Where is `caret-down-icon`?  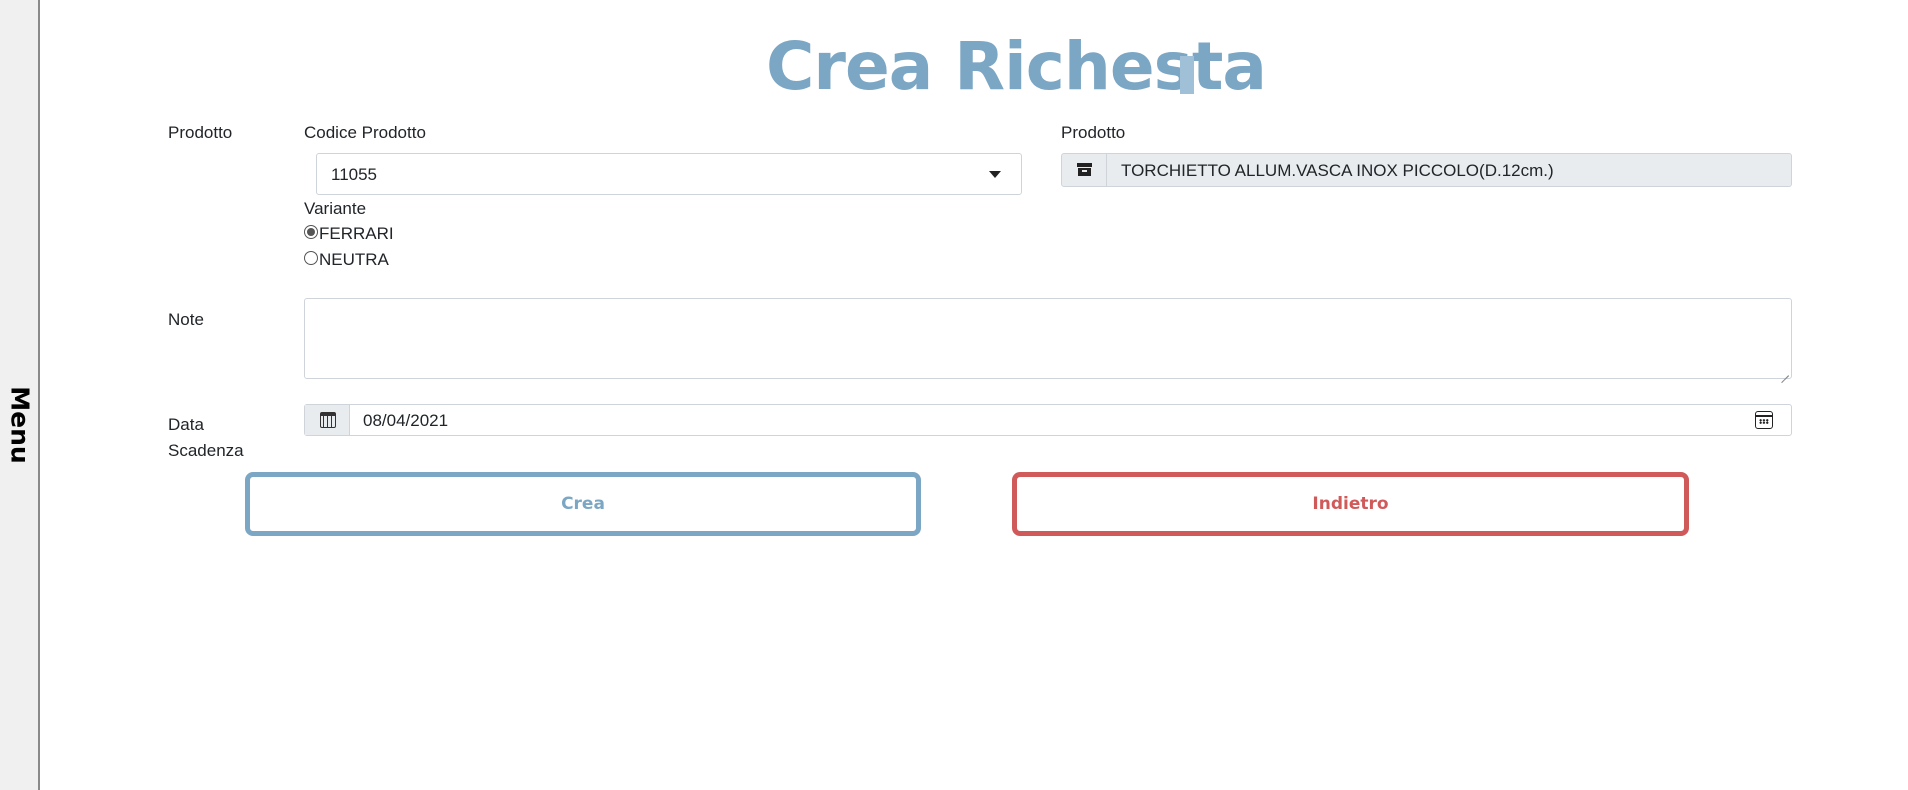 caret-down-icon is located at coordinates (995, 174).